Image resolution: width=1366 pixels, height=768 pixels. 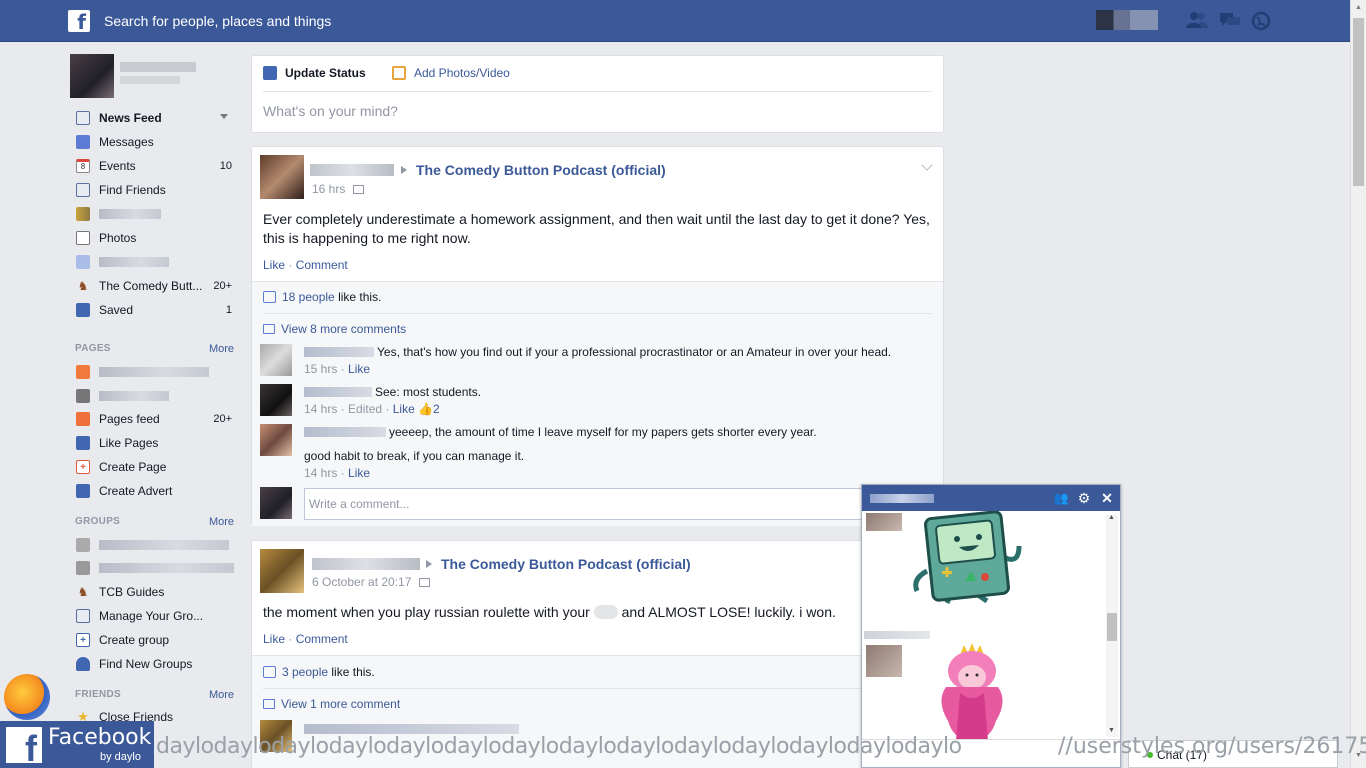 I want to click on pages-more-link: More, so click(x=221, y=349).